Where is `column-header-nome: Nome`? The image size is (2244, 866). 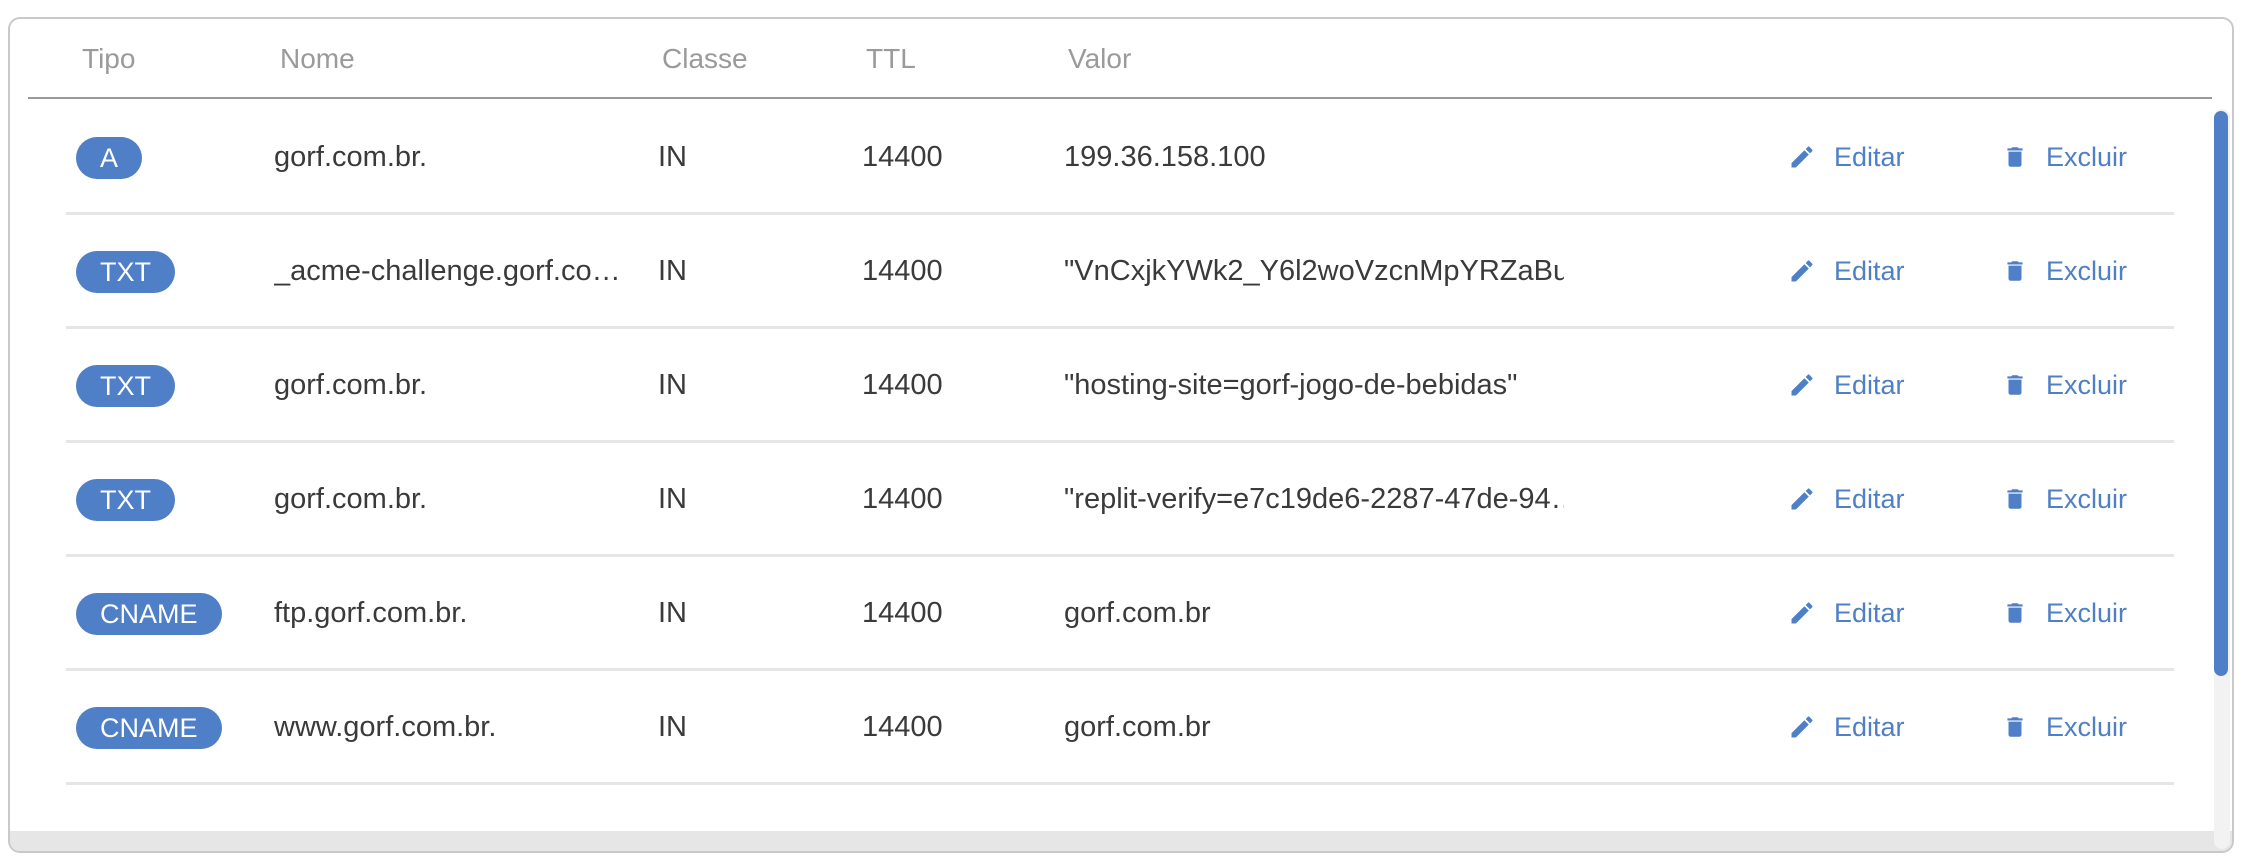
column-header-nome: Nome is located at coordinates (317, 58).